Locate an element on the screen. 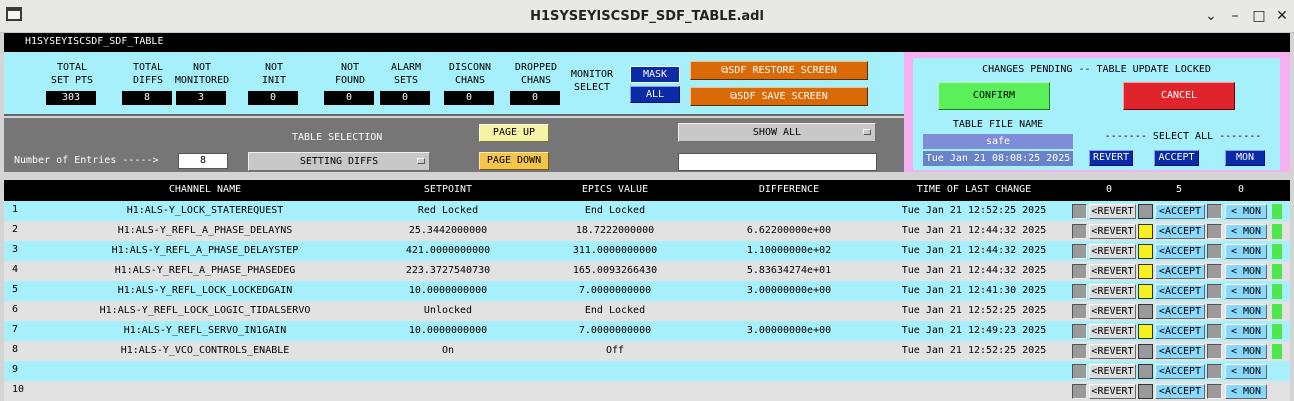 The image size is (1294, 401). maximize-icon: □ is located at coordinates (1259, 16).